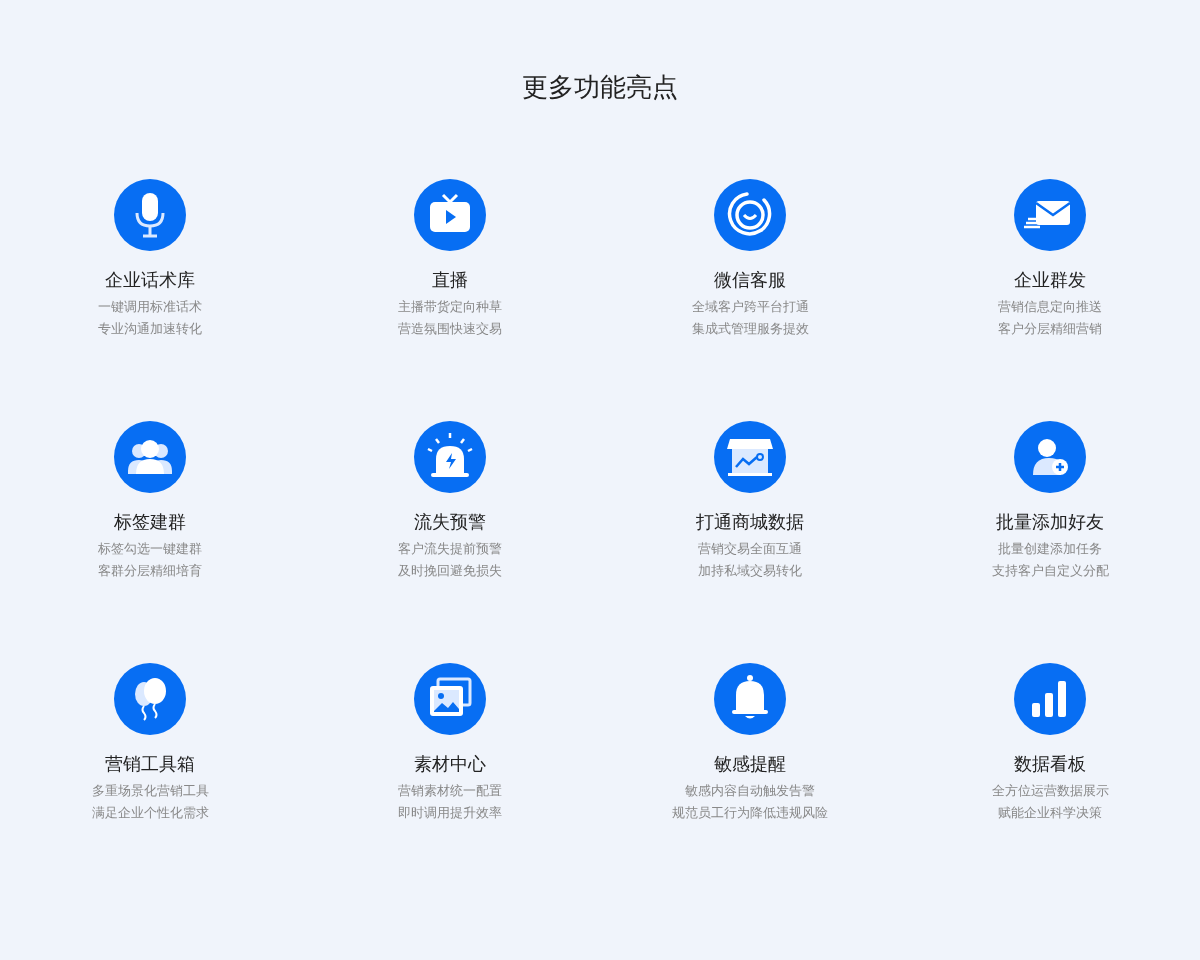  I want to click on alarm-light-icon, so click(450, 457).